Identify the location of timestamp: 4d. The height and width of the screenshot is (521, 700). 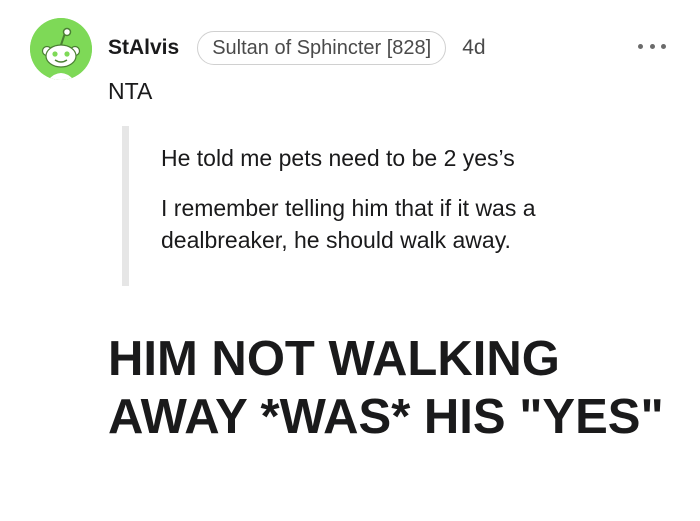
(474, 47).